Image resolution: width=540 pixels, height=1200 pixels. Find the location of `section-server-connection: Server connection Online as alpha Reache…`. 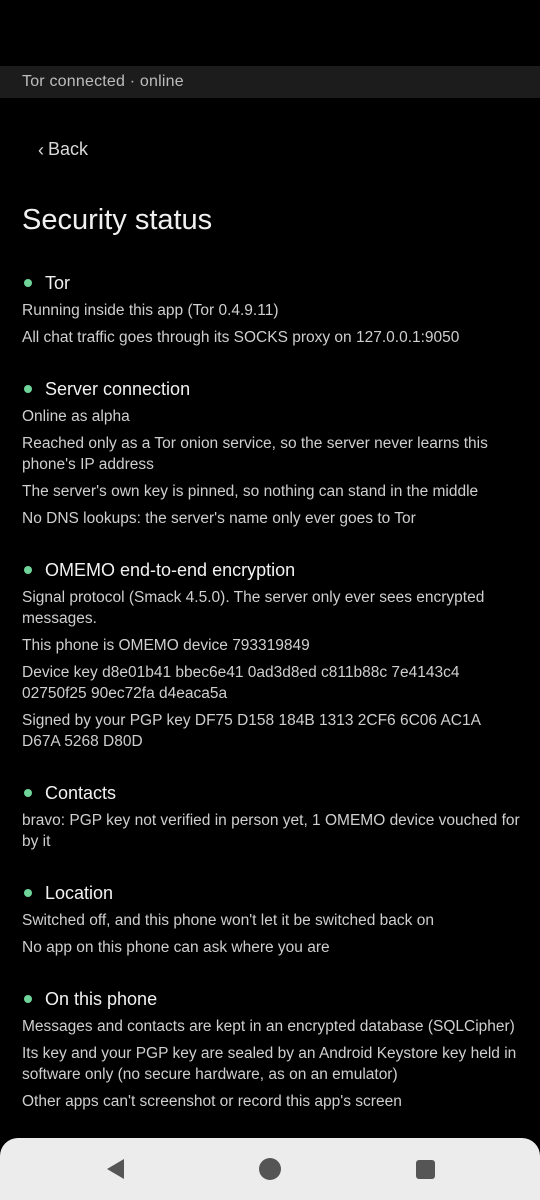

section-server-connection: Server connection Online as alpha Reache… is located at coordinates (272, 451).